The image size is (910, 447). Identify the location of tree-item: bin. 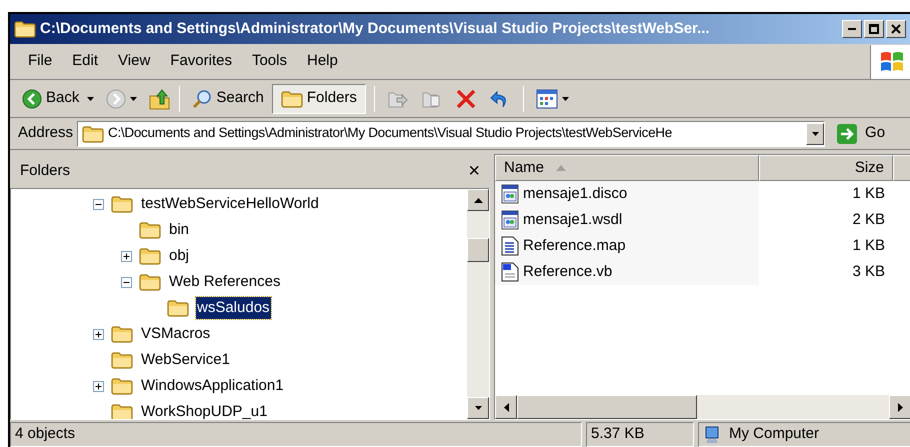
(179, 230).